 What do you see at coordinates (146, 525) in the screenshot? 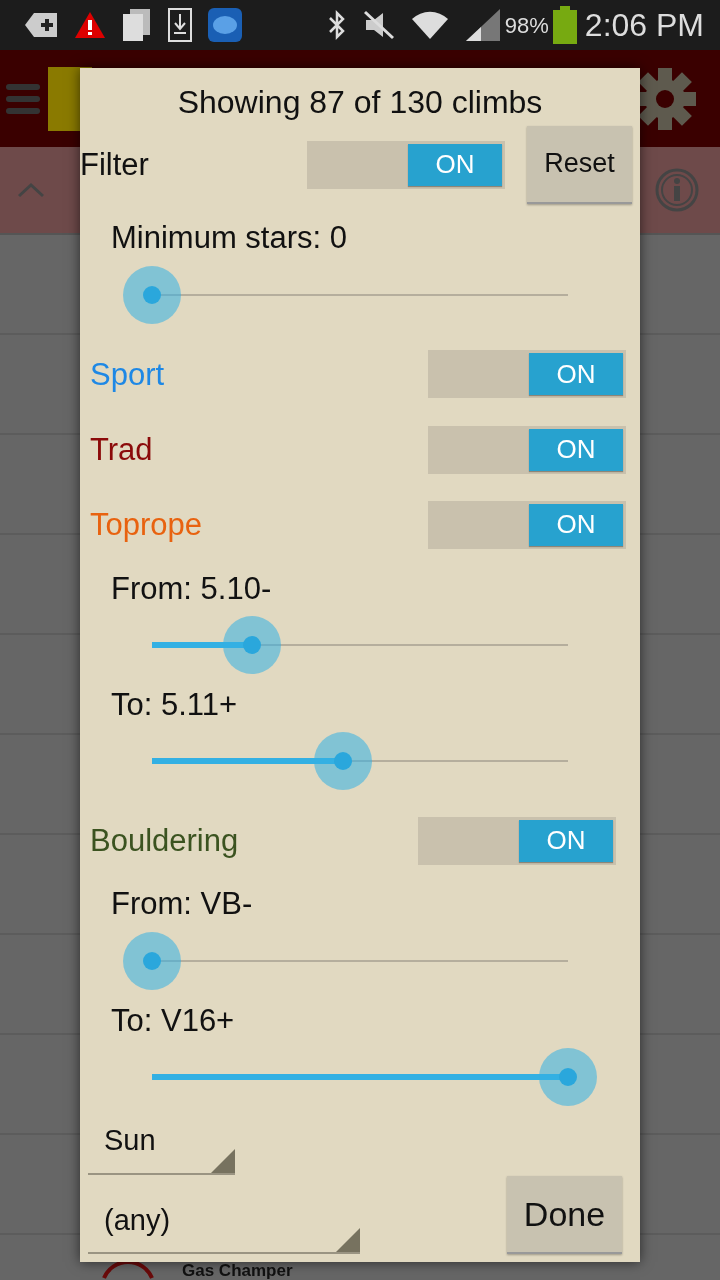
I see `category-label: Toprope` at bounding box center [146, 525].